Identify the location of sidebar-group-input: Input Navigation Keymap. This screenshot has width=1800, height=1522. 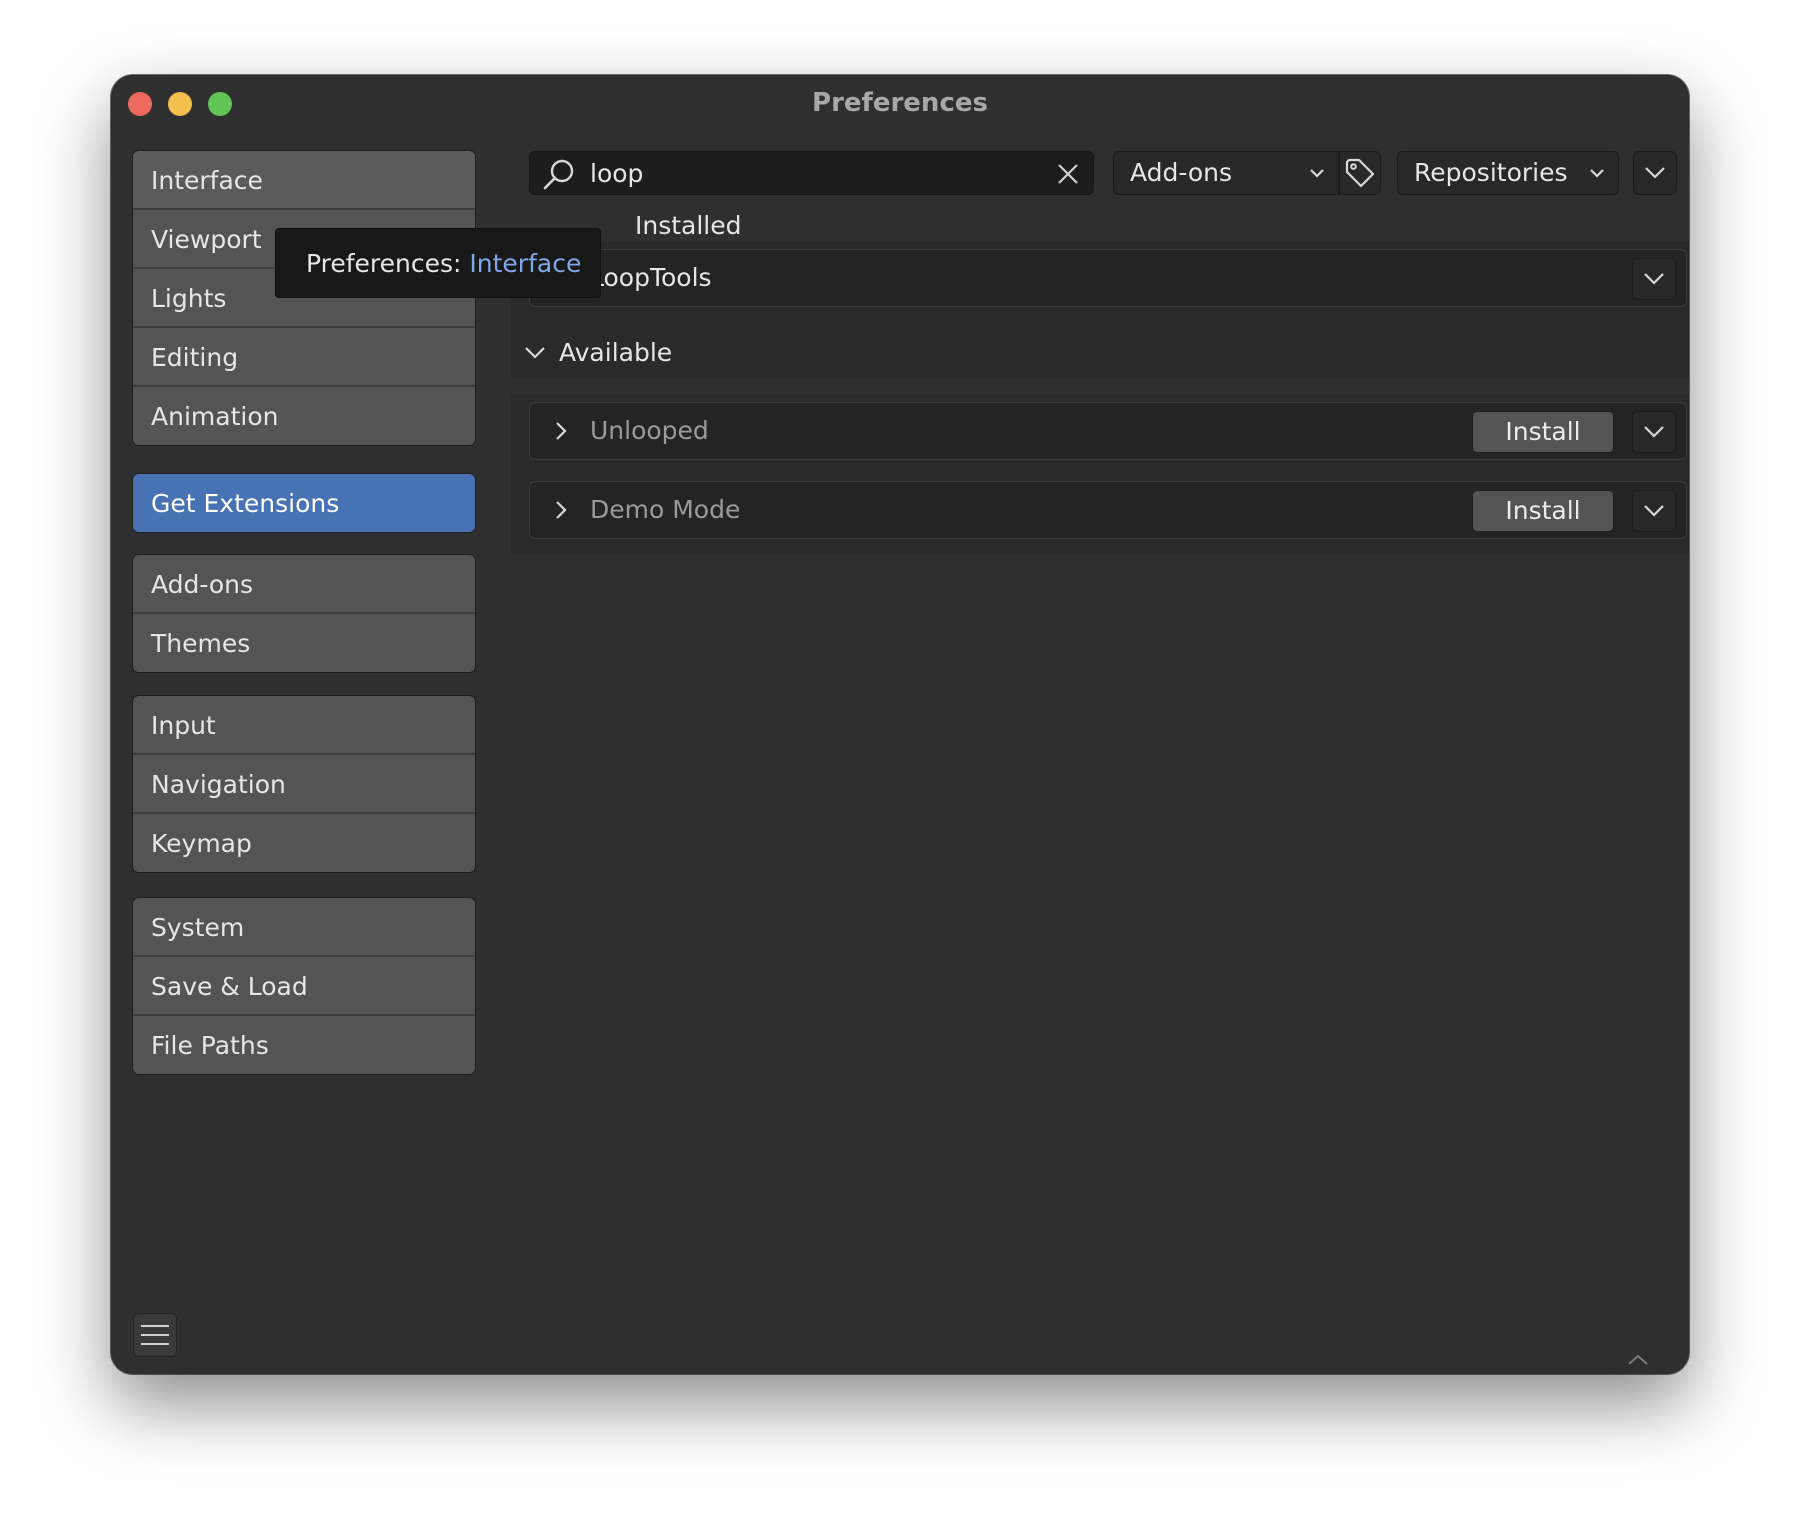
(304, 784).